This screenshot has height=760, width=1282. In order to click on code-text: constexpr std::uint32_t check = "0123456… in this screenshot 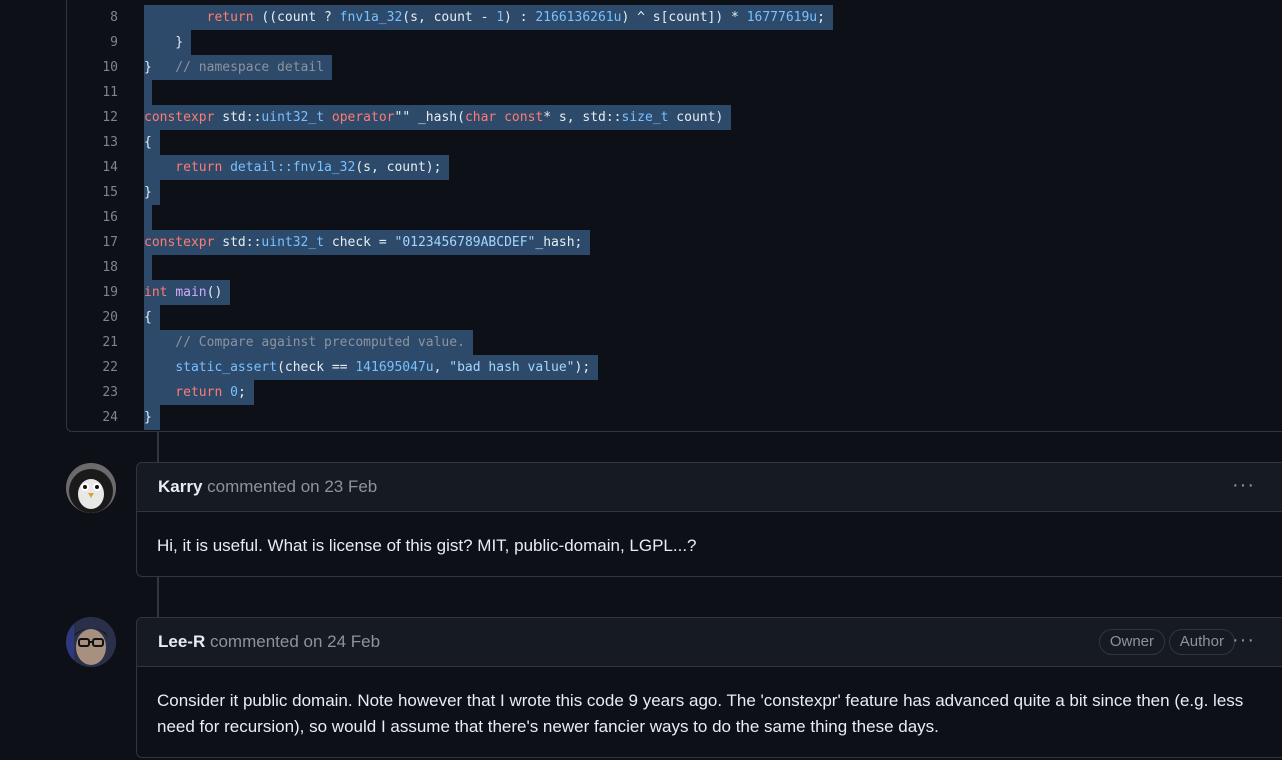, I will do `click(367, 242)`.